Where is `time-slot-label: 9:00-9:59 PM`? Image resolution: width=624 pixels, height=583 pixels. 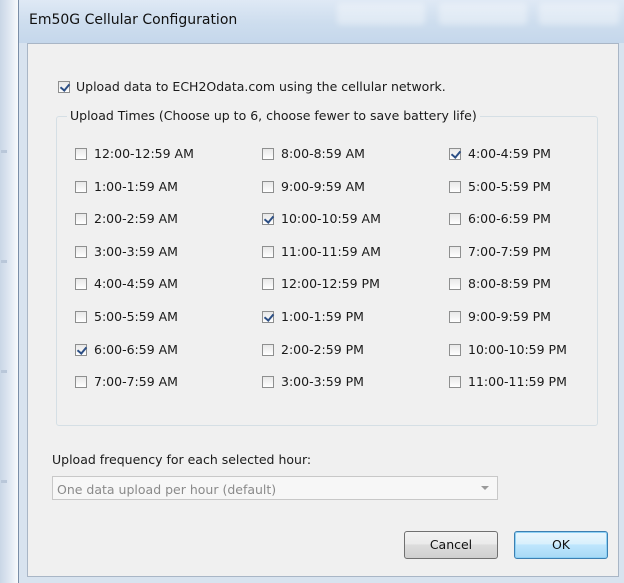 time-slot-label: 9:00-9:59 PM is located at coordinates (509, 316).